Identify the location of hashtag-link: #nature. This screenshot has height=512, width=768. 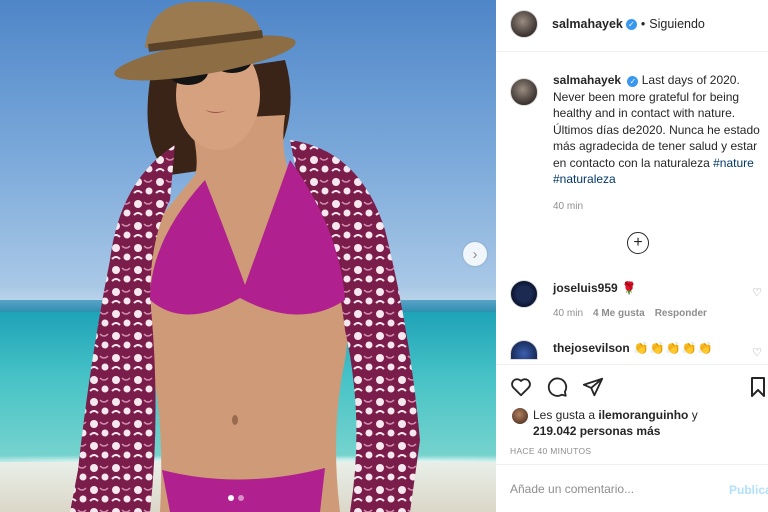
(733, 163).